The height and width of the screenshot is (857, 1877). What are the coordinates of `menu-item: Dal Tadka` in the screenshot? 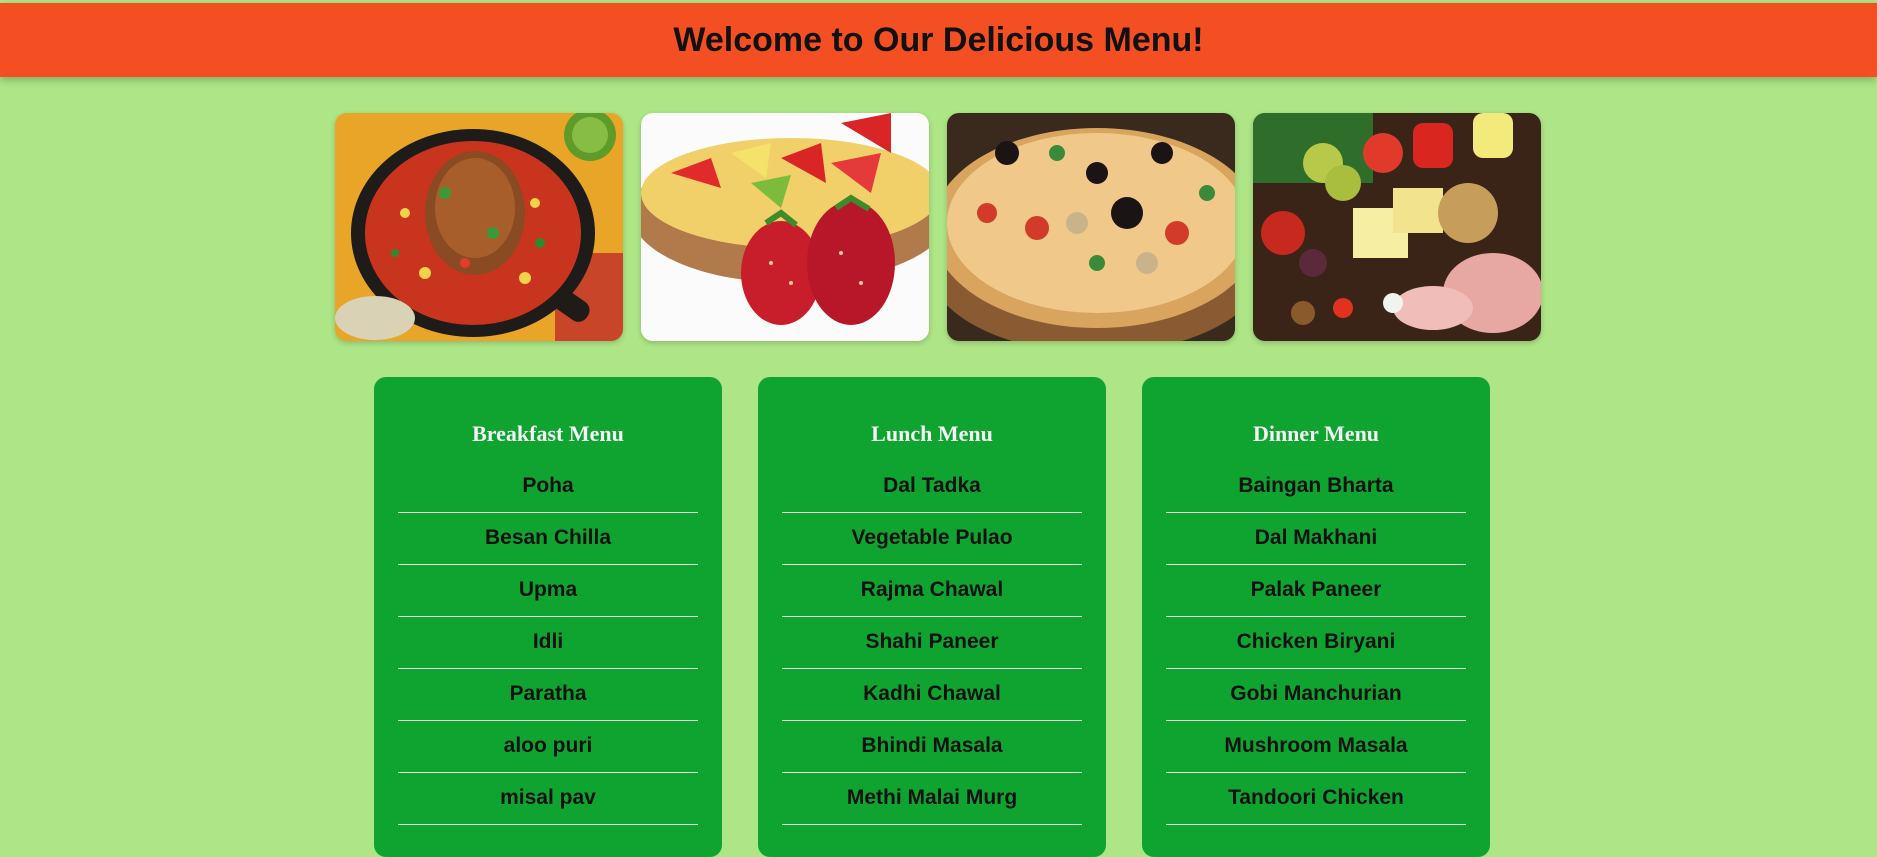 It's located at (932, 487).